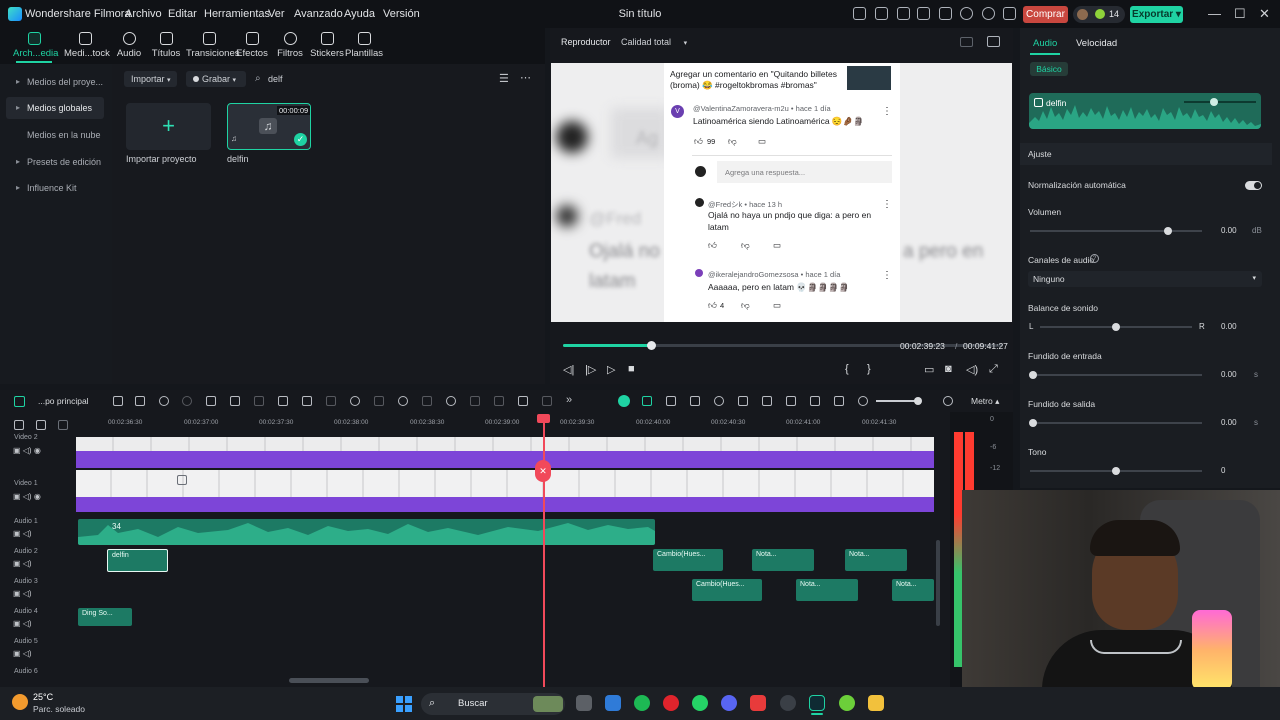 The width and height of the screenshot is (1280, 720). What do you see at coordinates (700, 703) in the screenshot?
I see `whatsapp-icon` at bounding box center [700, 703].